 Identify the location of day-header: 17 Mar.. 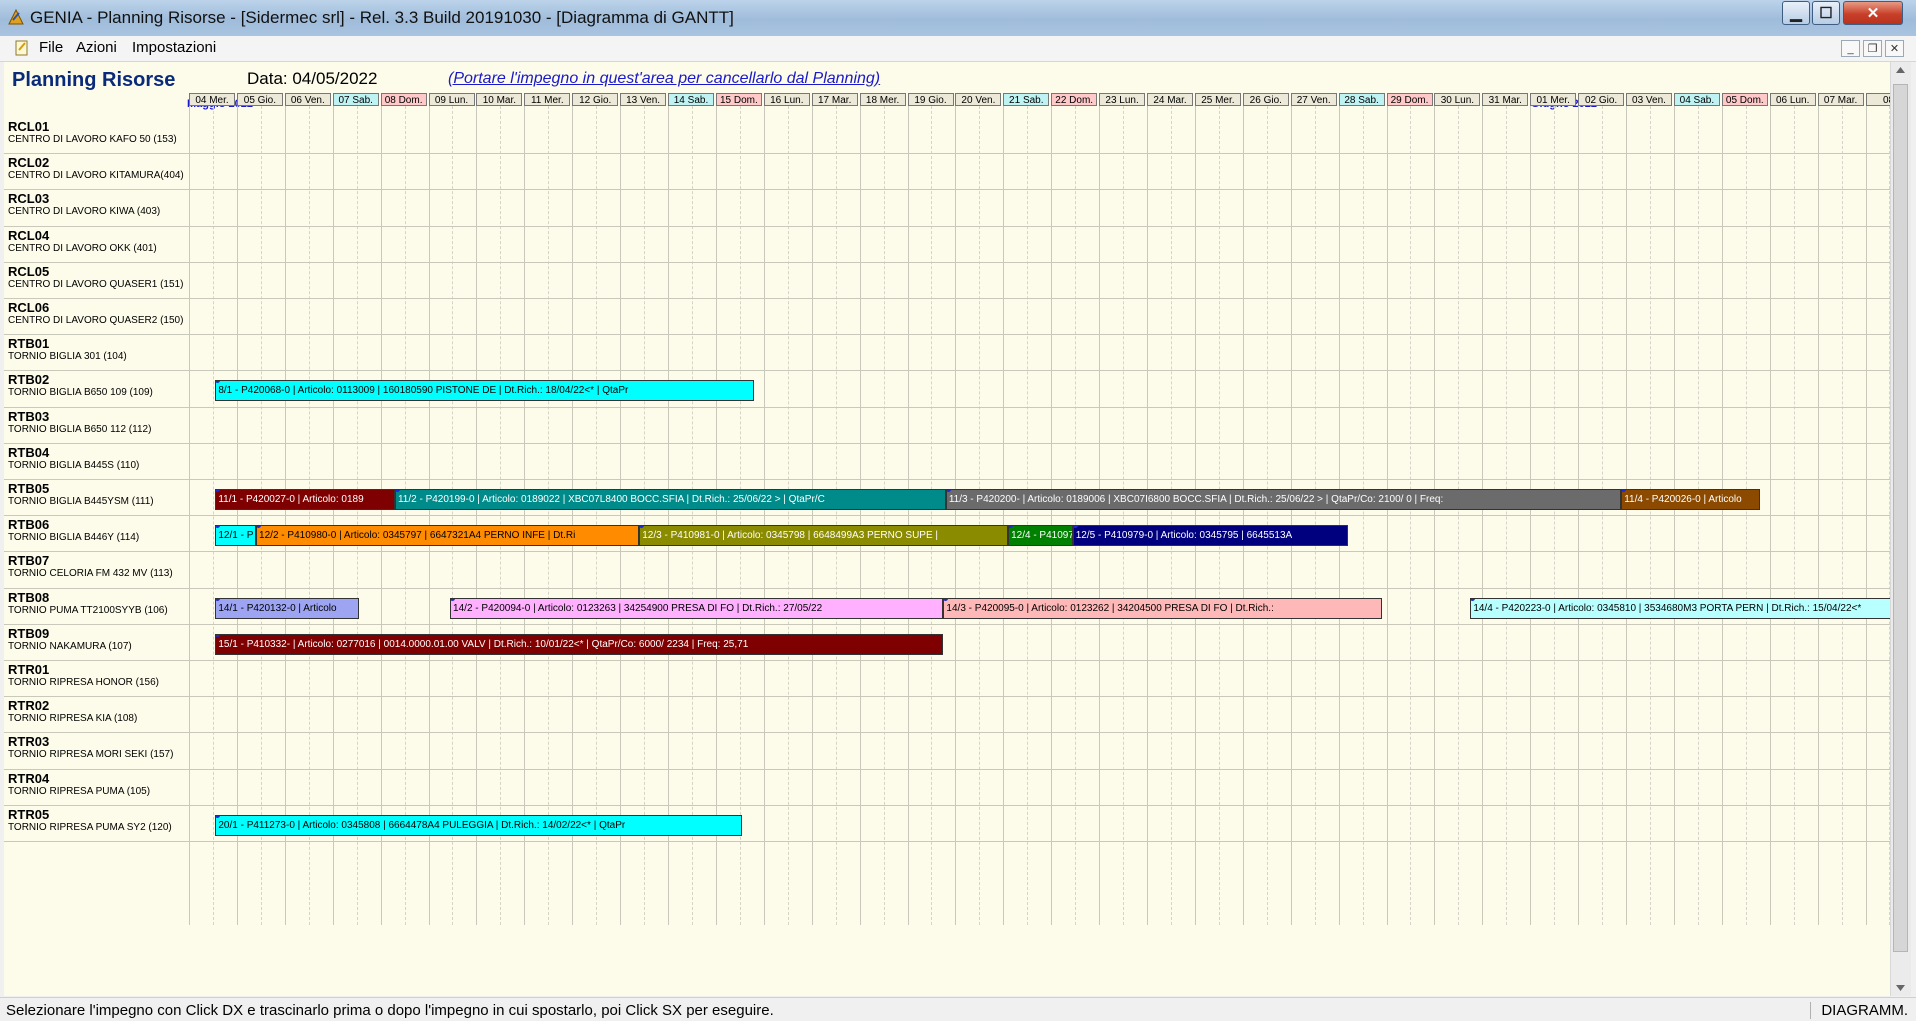
(834, 99).